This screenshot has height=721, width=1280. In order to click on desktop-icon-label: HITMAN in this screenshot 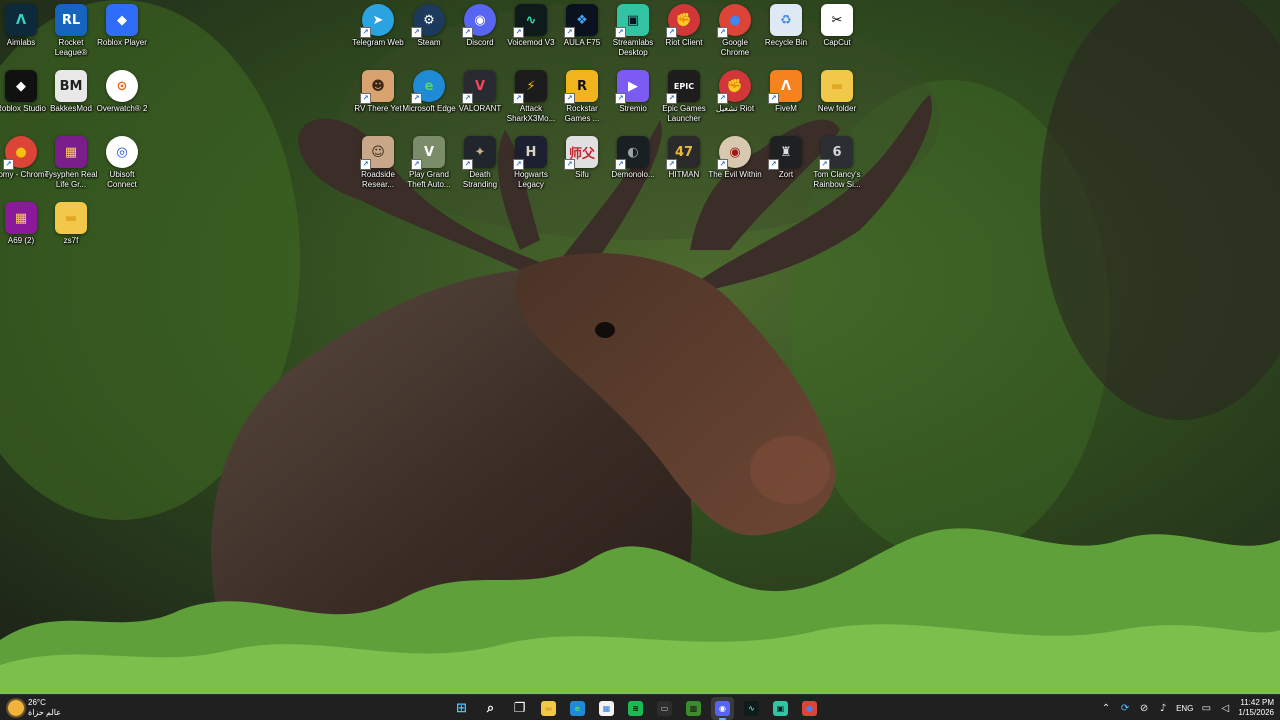, I will do `click(684, 174)`.